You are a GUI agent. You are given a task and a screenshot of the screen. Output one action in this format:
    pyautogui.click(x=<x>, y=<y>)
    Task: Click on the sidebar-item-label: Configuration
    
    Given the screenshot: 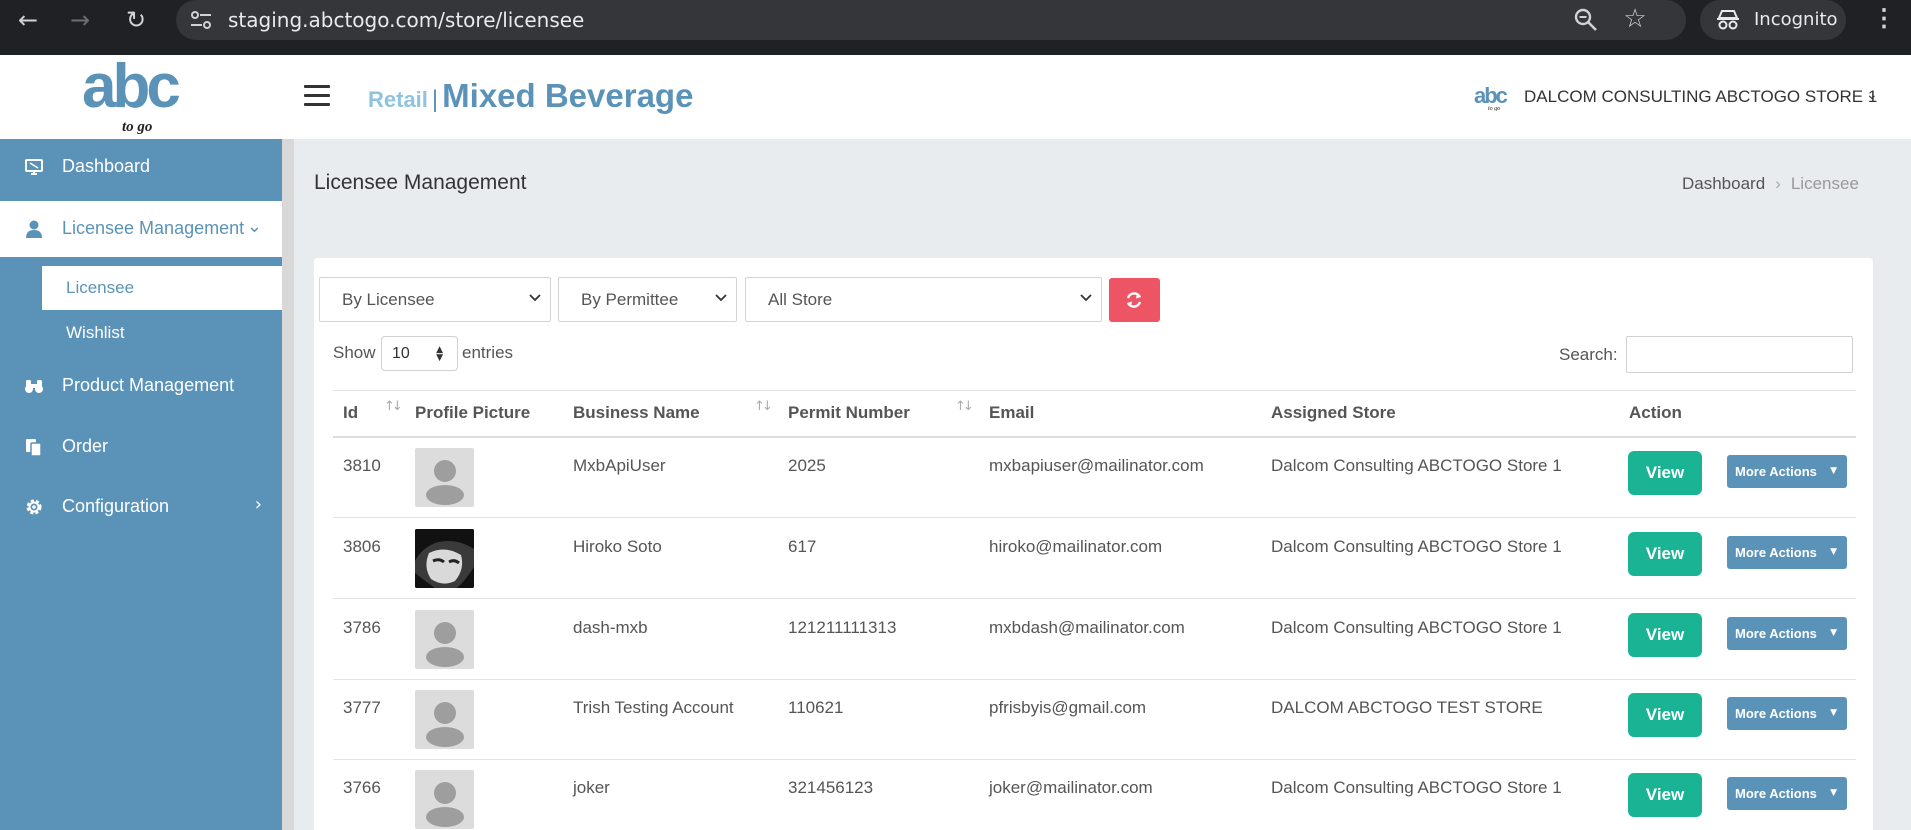 What is the action you would take?
    pyautogui.click(x=116, y=506)
    